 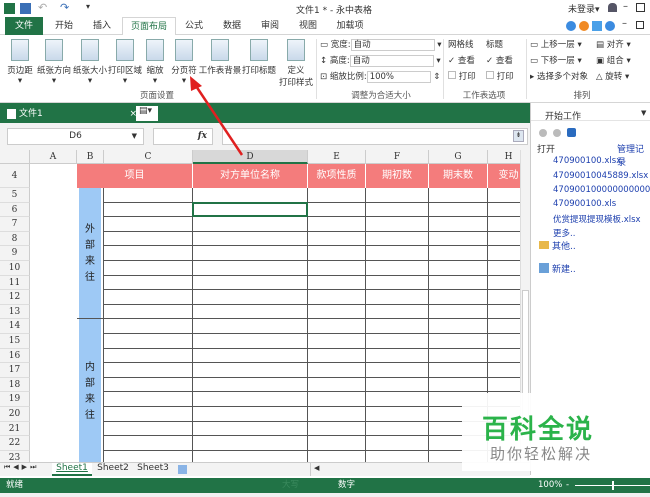 What do you see at coordinates (601, 161) in the screenshot?
I see `recent-file-link: 470900100.xlsx` at bounding box center [601, 161].